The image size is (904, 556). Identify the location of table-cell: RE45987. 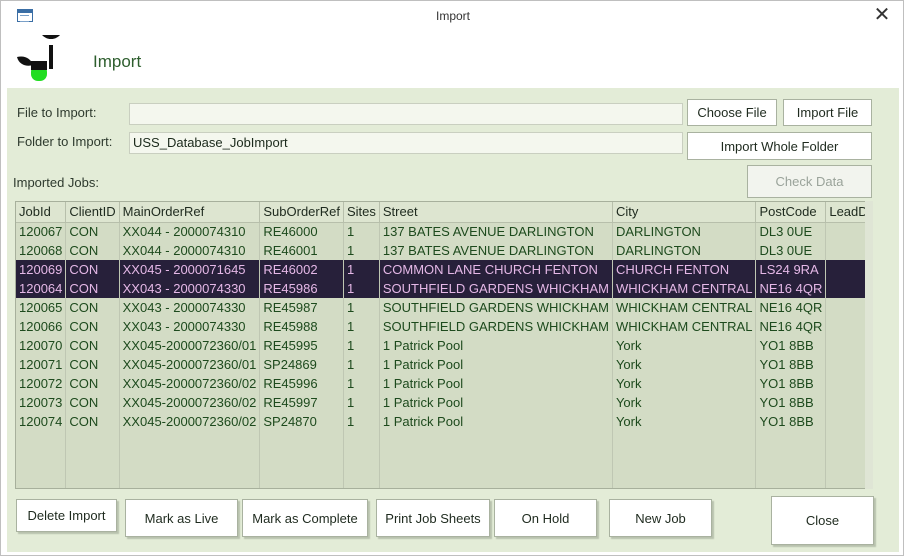
(301, 307).